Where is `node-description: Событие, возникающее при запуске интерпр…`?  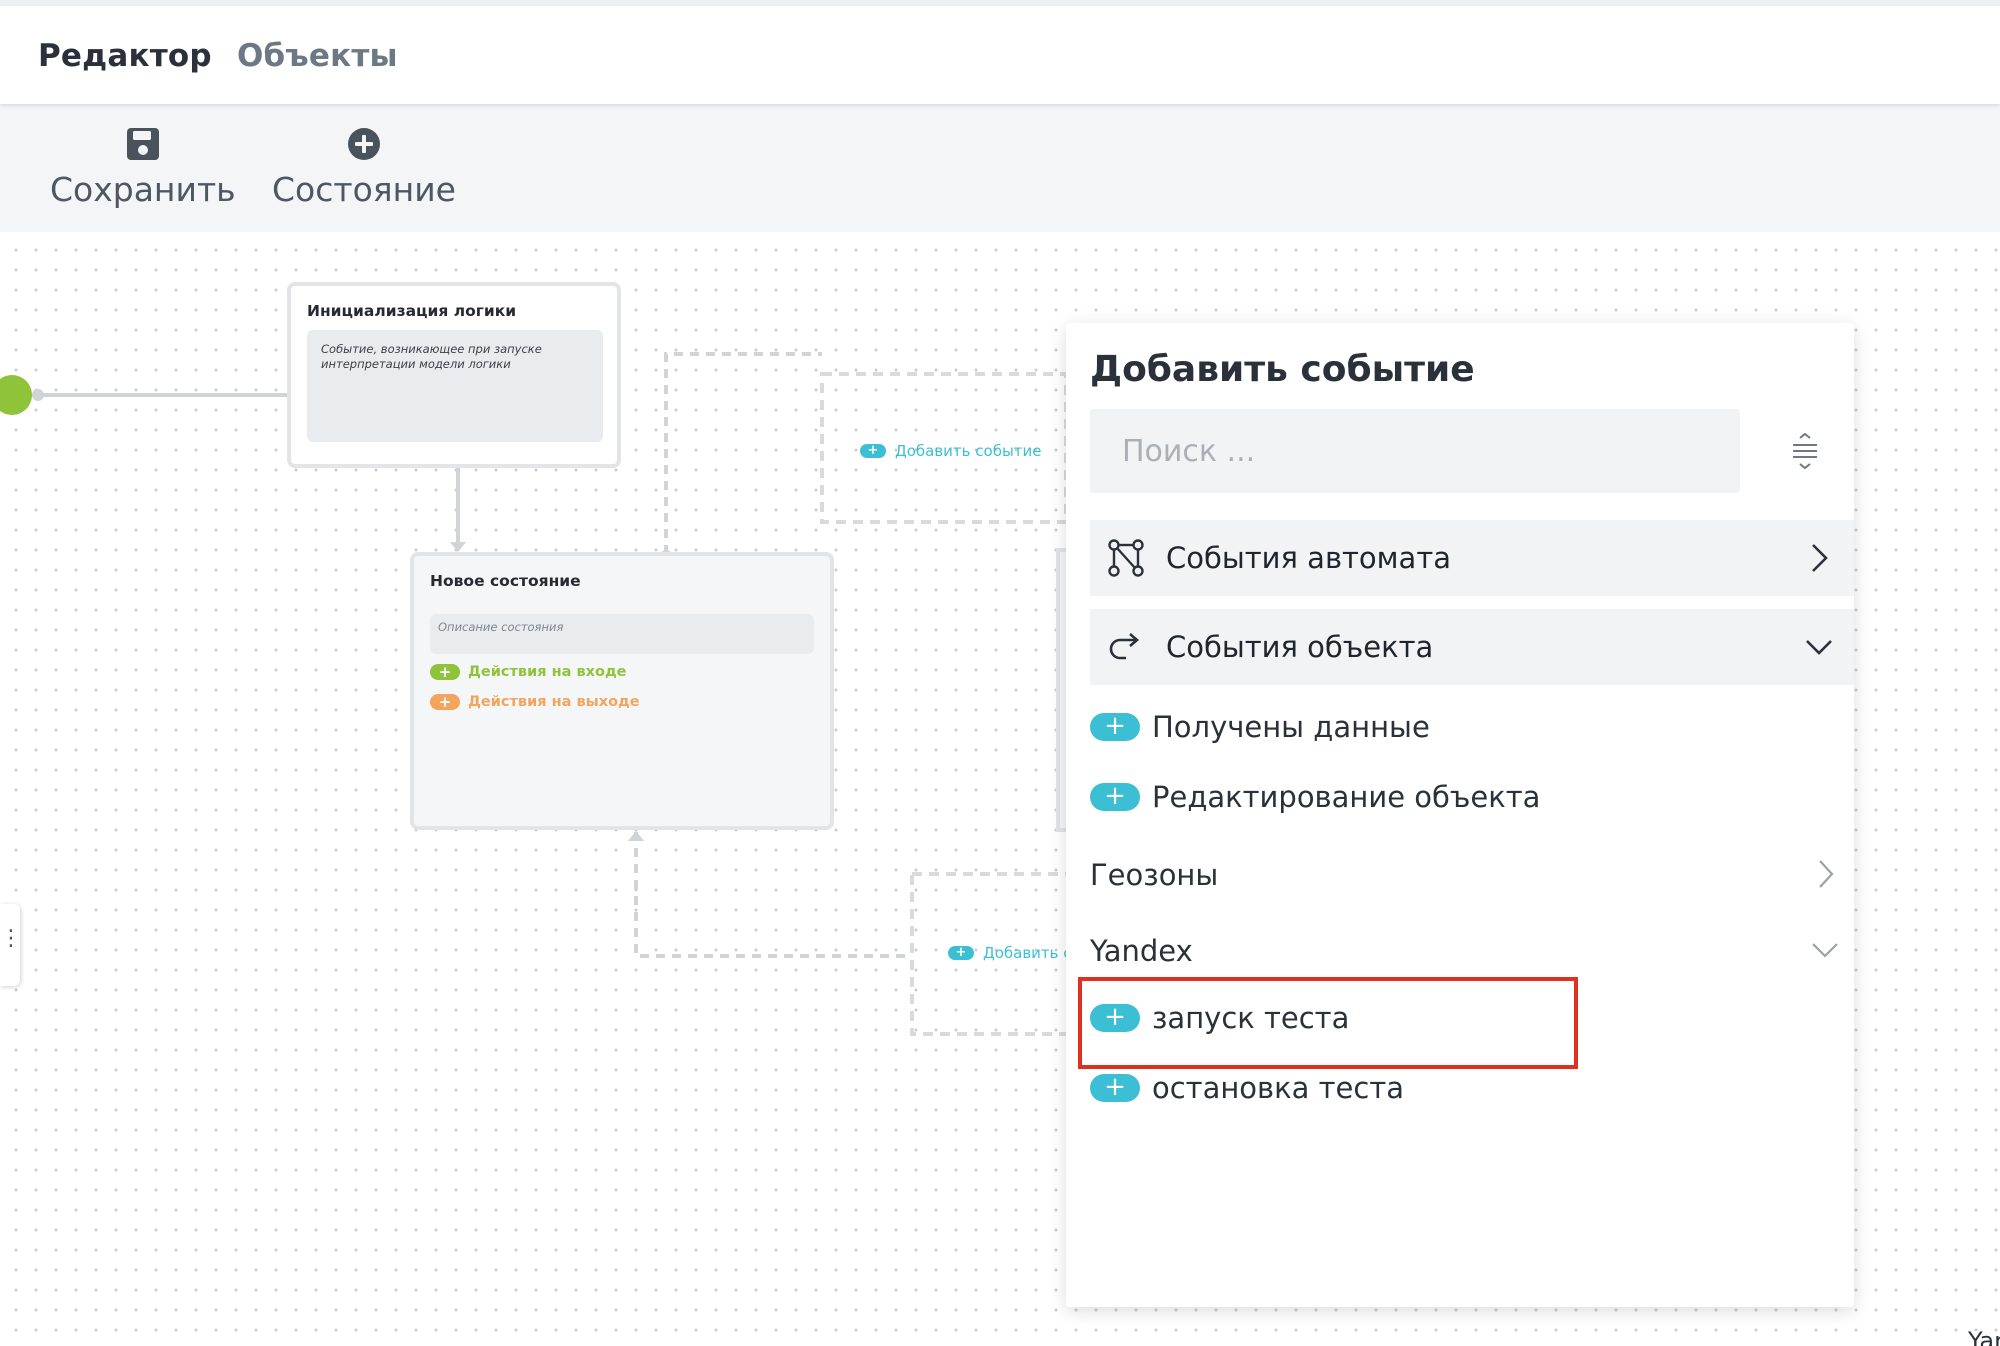 node-description: Событие, возникающее при запуске интерпр… is located at coordinates (455, 386).